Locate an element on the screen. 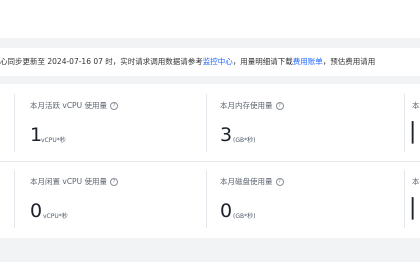  card-label: 本月内存使用量? is located at coordinates (252, 105).